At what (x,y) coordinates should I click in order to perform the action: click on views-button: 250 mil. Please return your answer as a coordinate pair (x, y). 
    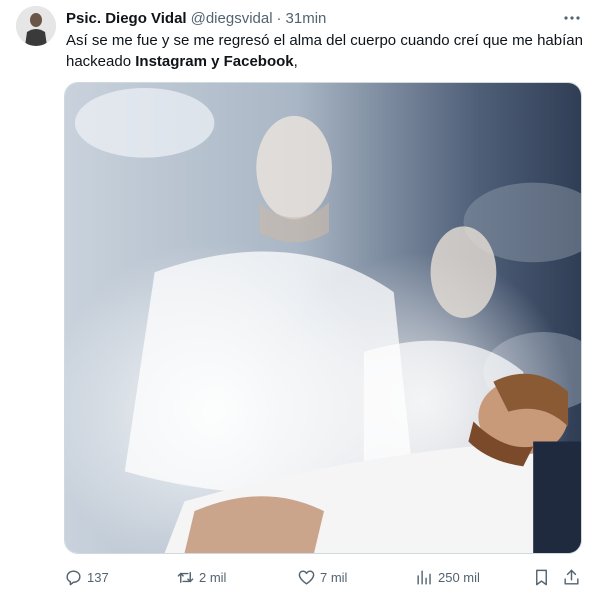
    Looking at the image, I should click on (447, 577).